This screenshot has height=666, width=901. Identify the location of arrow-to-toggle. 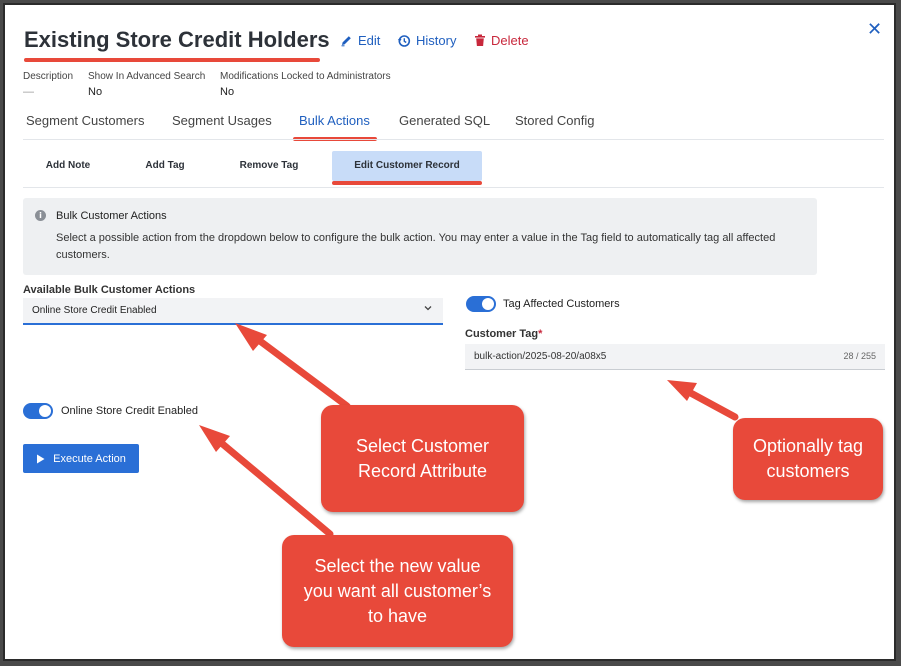
(274, 487).